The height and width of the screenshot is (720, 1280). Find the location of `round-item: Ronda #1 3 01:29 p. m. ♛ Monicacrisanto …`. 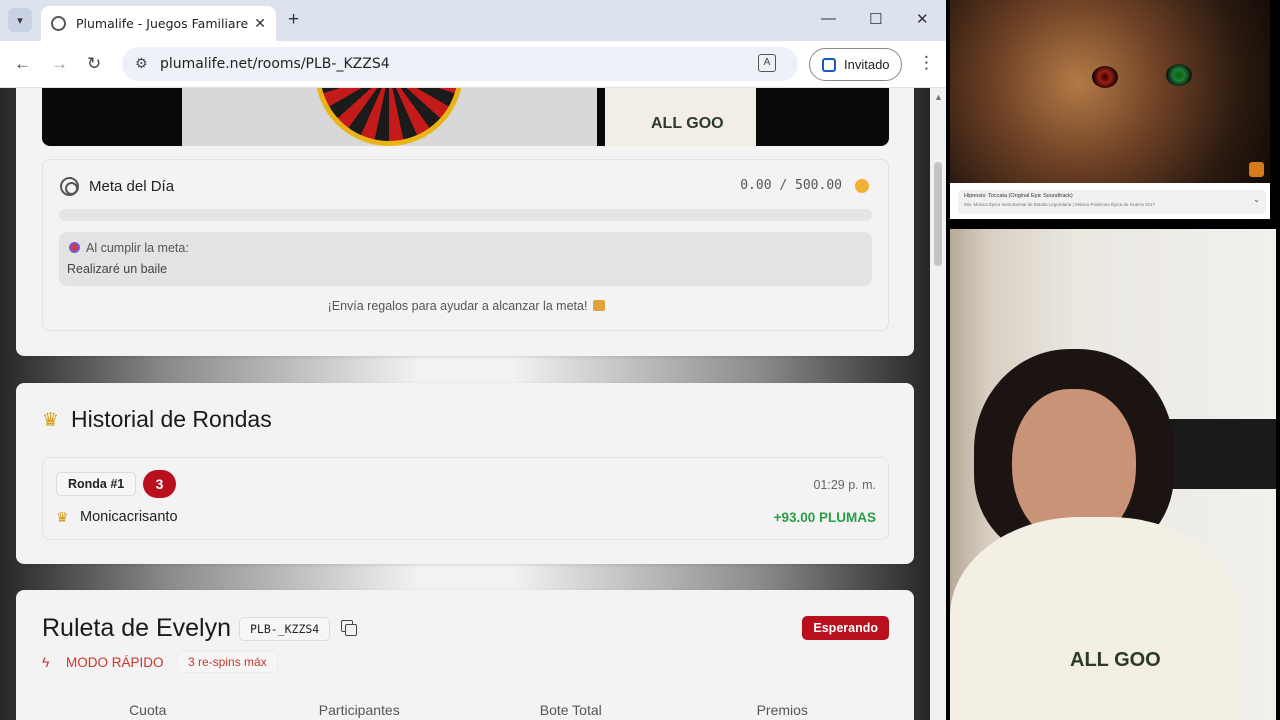

round-item: Ronda #1 3 01:29 p. m. ♛ Monicacrisanto … is located at coordinates (465, 498).